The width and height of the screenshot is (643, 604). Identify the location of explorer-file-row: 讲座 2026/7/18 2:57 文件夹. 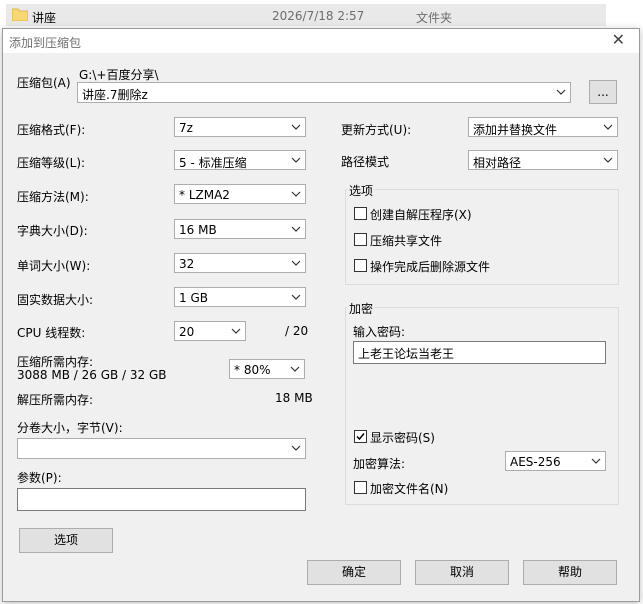
(321, 15).